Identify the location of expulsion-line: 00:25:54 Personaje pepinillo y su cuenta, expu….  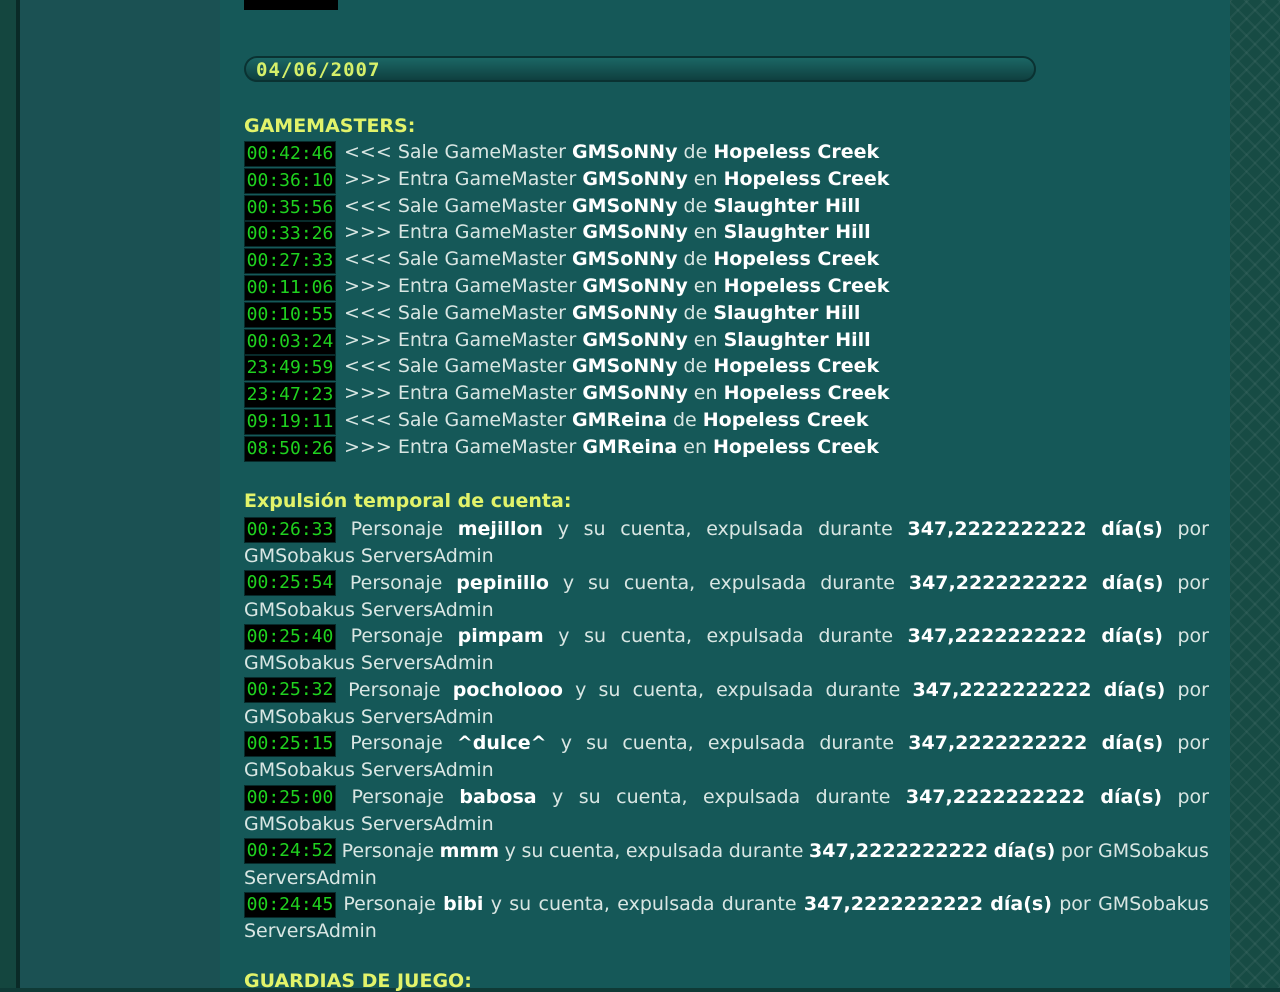
(726, 583).